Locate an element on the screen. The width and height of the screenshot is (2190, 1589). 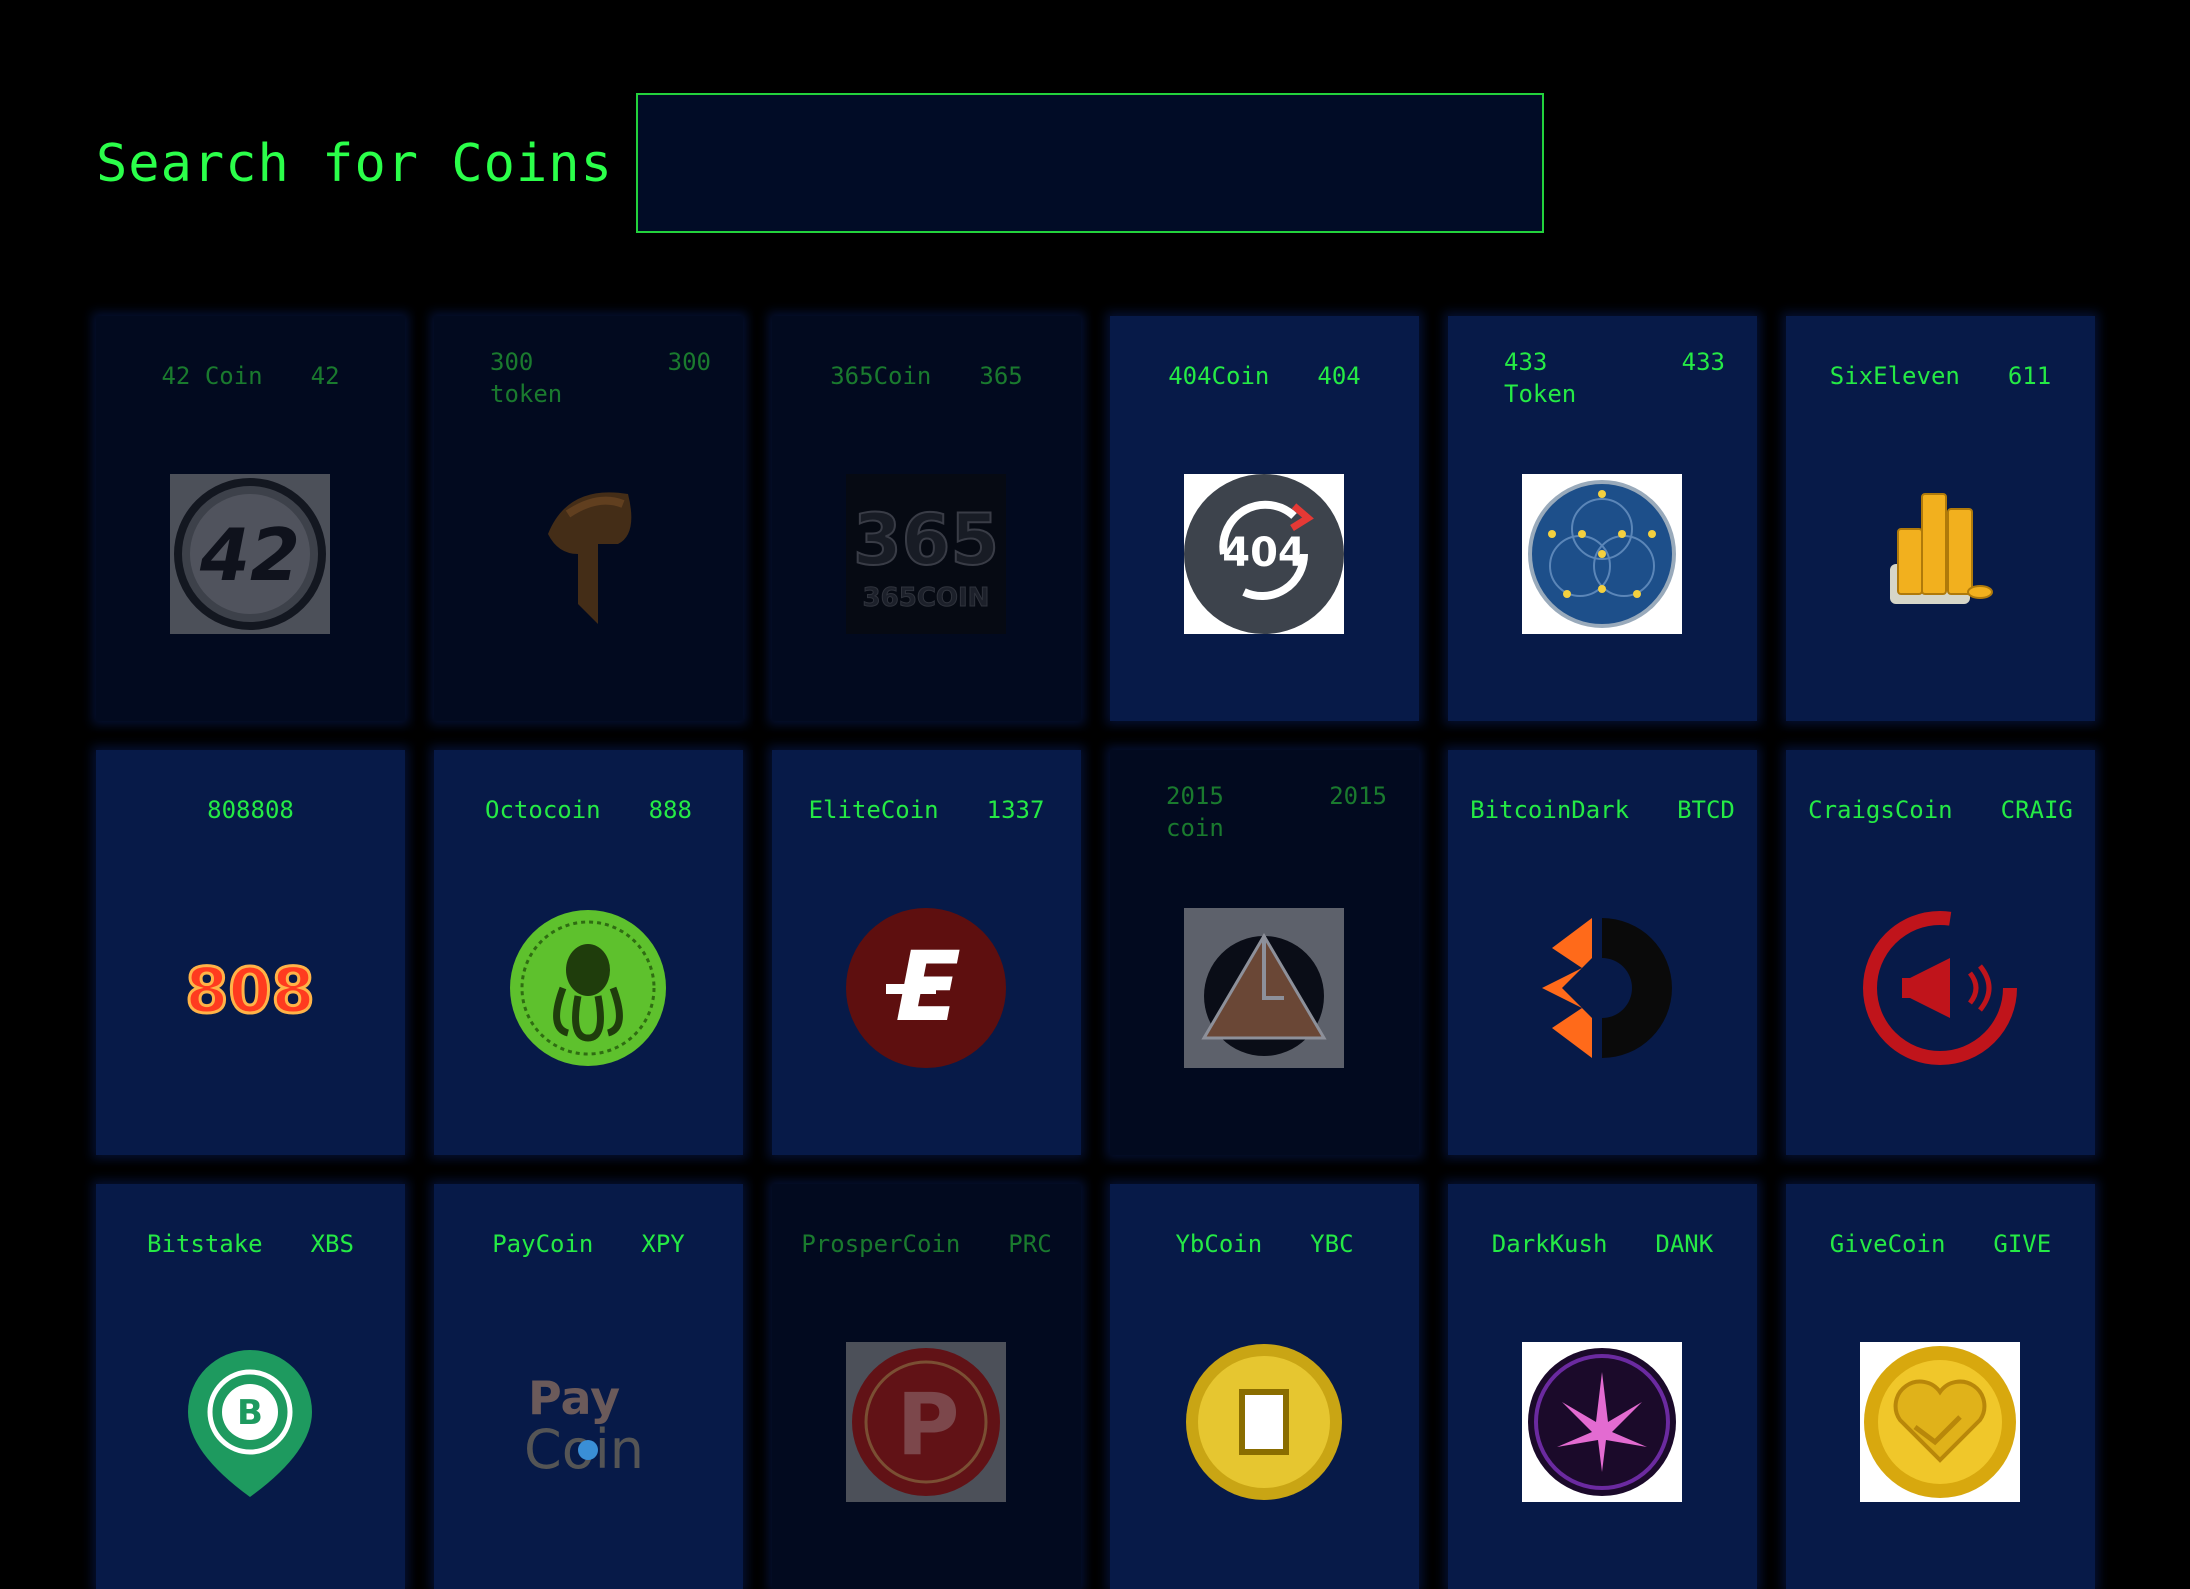
coin-card: 2015 coin 2015 is located at coordinates (1264, 952).